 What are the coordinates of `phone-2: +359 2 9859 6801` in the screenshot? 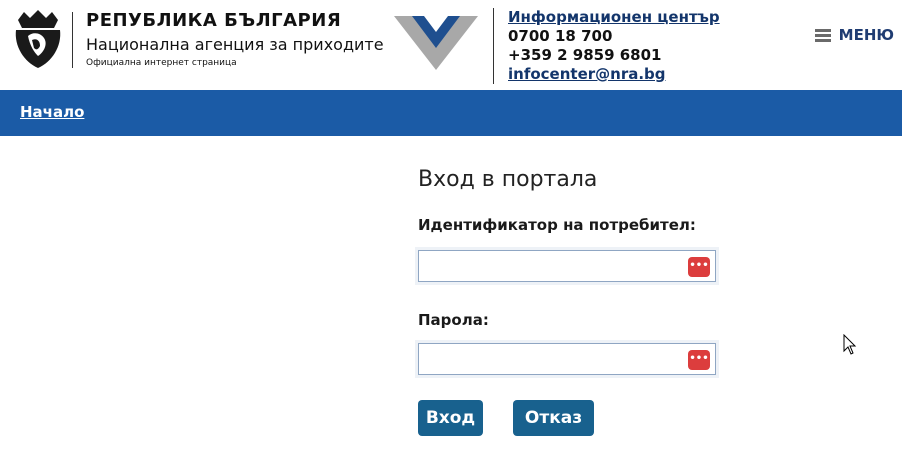 It's located at (585, 55).